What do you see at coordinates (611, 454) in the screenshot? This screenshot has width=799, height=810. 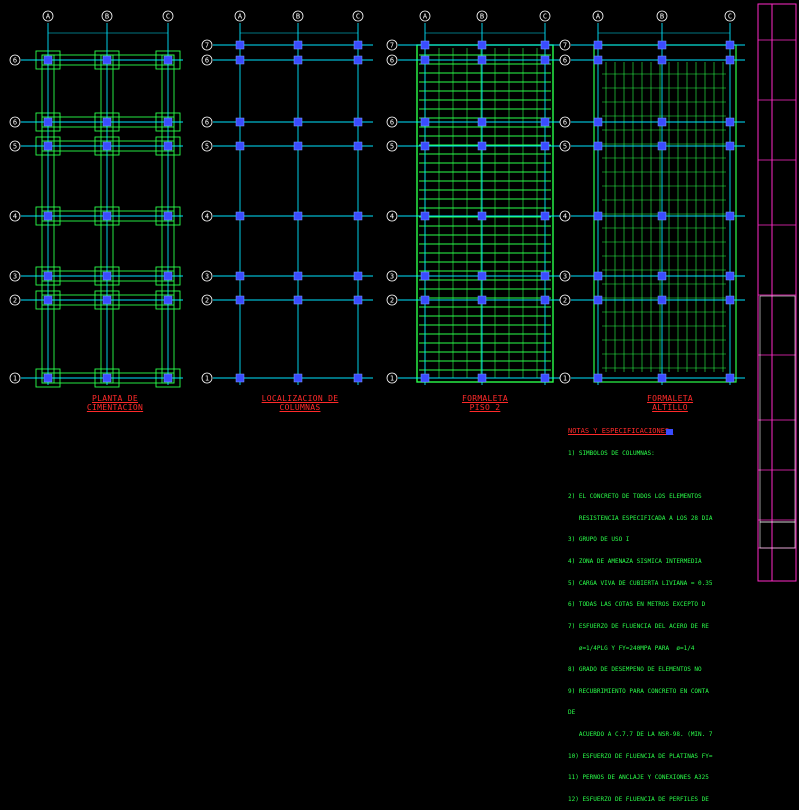 I see `note-line: 1) SIMBOLOS DE COLUMNAS:` at bounding box center [611, 454].